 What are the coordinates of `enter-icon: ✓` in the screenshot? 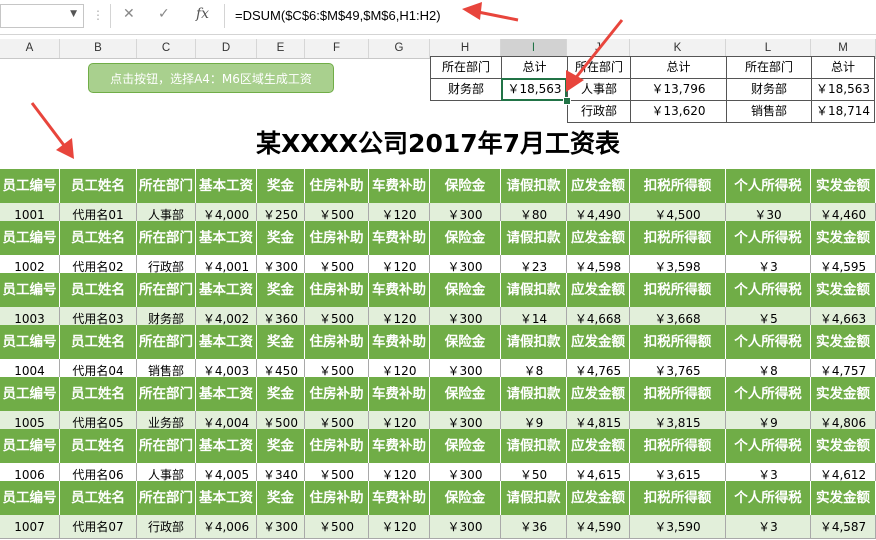 It's located at (164, 14).